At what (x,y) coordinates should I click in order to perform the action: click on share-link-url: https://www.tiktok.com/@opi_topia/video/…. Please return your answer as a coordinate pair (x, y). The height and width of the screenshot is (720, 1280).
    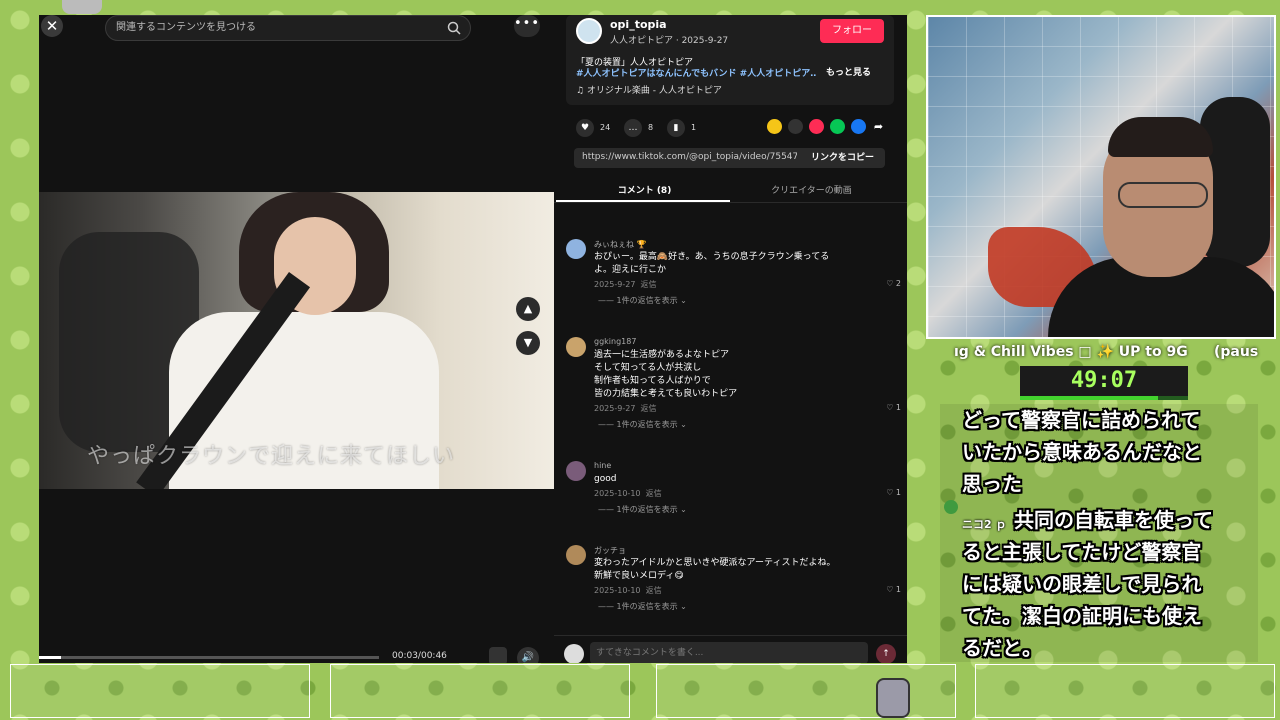
    Looking at the image, I should click on (689, 157).